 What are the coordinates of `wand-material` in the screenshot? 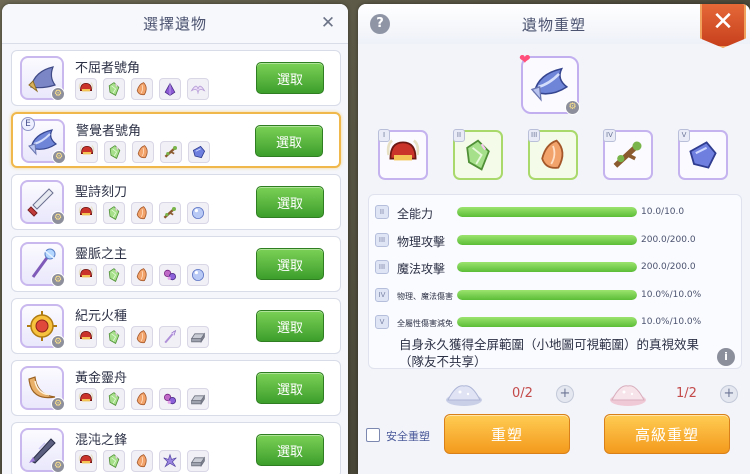 It's located at (170, 336).